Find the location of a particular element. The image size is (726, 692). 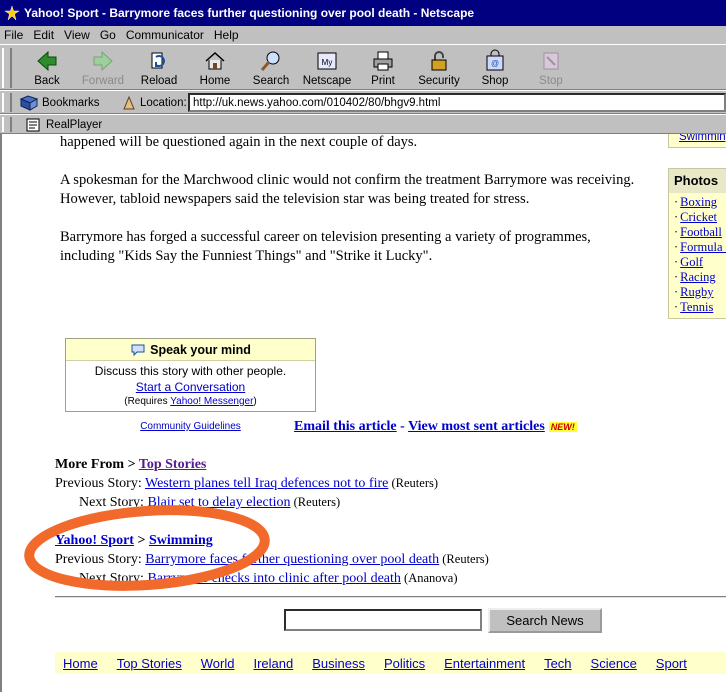

nav-world: World is located at coordinates (218, 663).